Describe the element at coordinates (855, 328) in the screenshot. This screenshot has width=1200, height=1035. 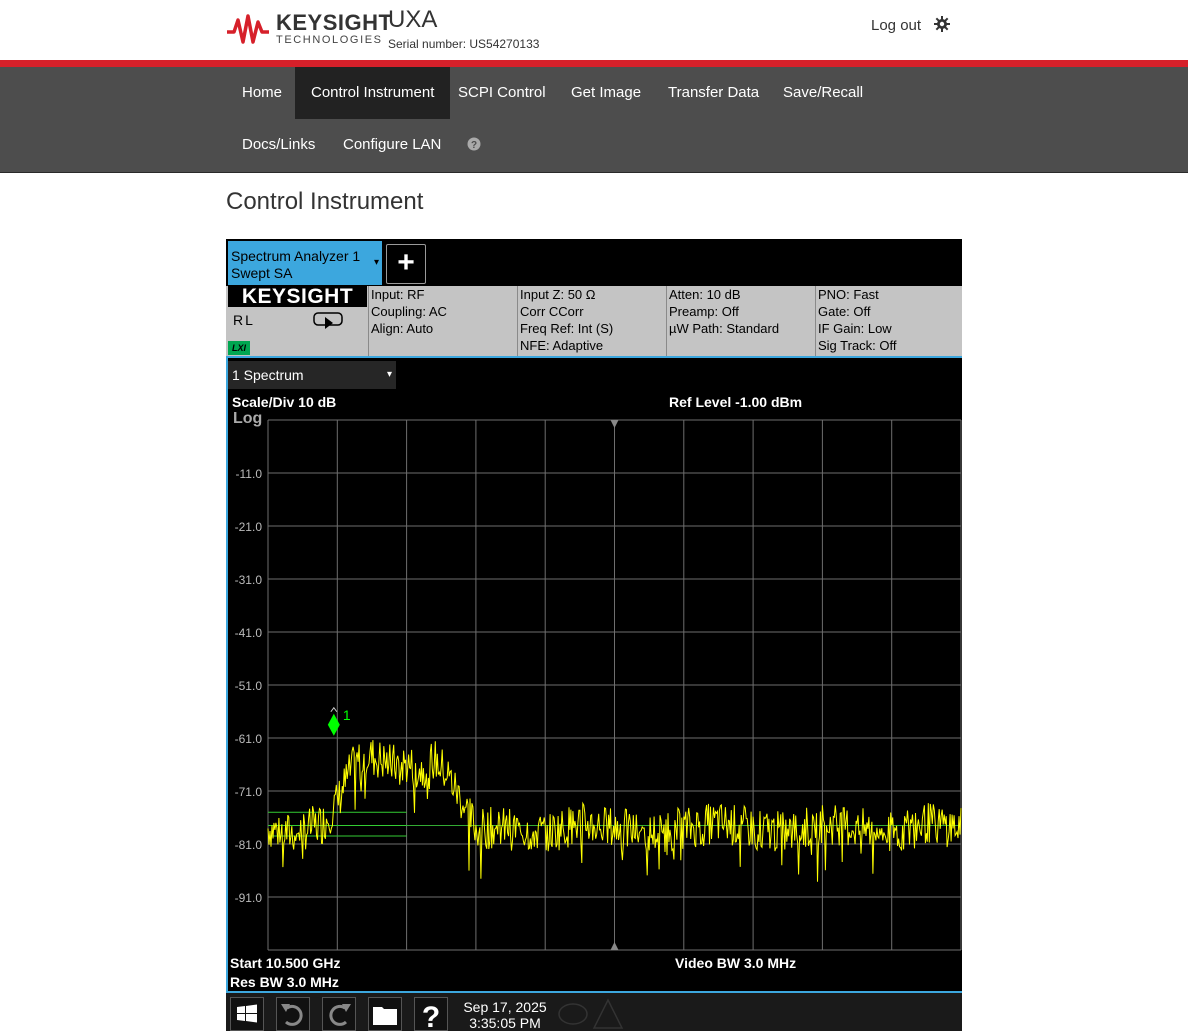
I see `setting-if-gain: IF Gain: Low` at that location.